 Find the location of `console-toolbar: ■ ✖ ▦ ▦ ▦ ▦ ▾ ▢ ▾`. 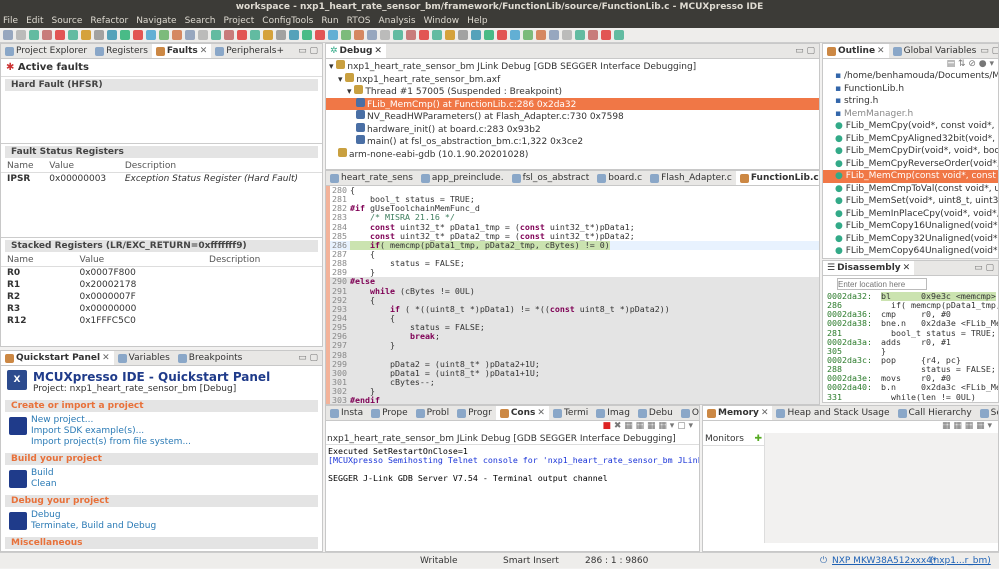

console-toolbar: ■ ✖ ▦ ▦ ▦ ▦ ▾ ▢ ▾ is located at coordinates (512, 427).